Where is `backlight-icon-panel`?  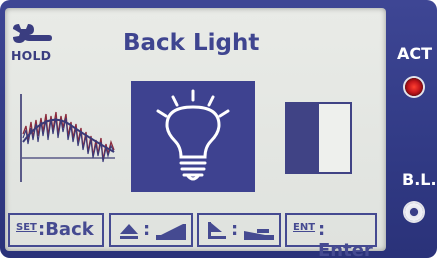
backlight-icon-panel is located at coordinates (193, 136).